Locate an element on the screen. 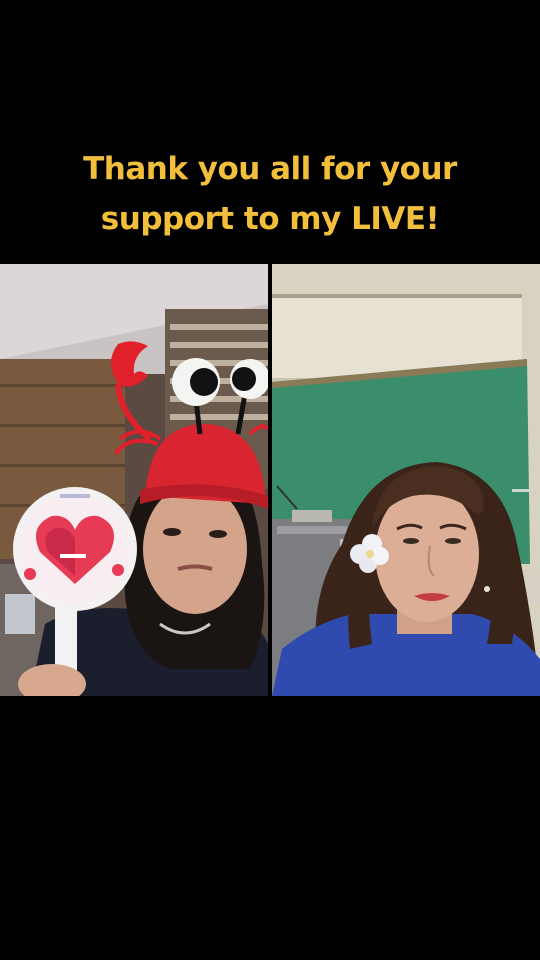 The image size is (540, 960). caption-line-2: support to my LIVE! is located at coordinates (270, 219).